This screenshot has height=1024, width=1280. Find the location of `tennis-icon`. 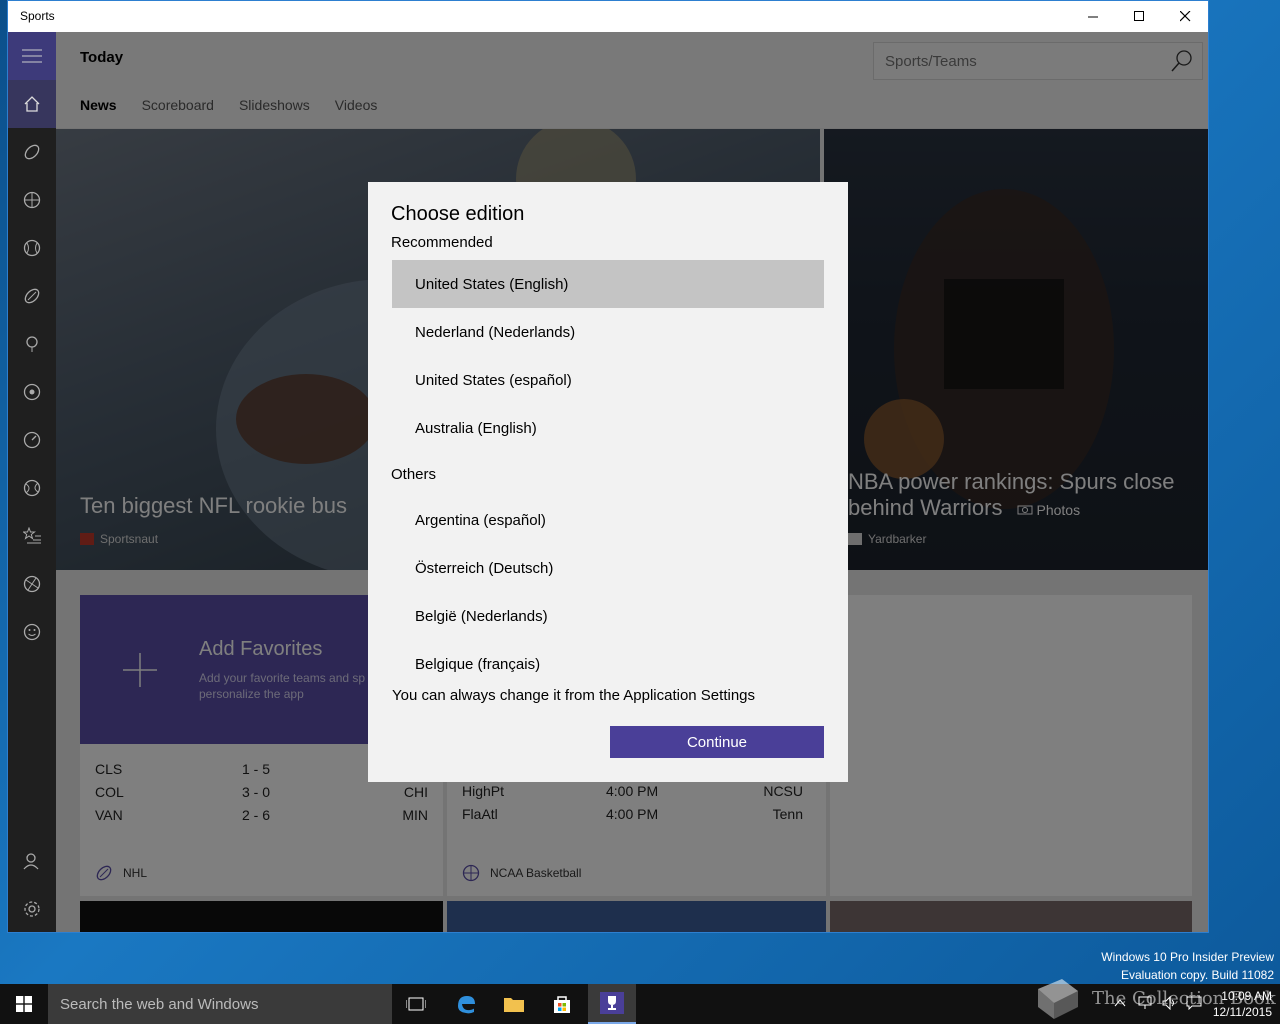

tennis-icon is located at coordinates (32, 488).